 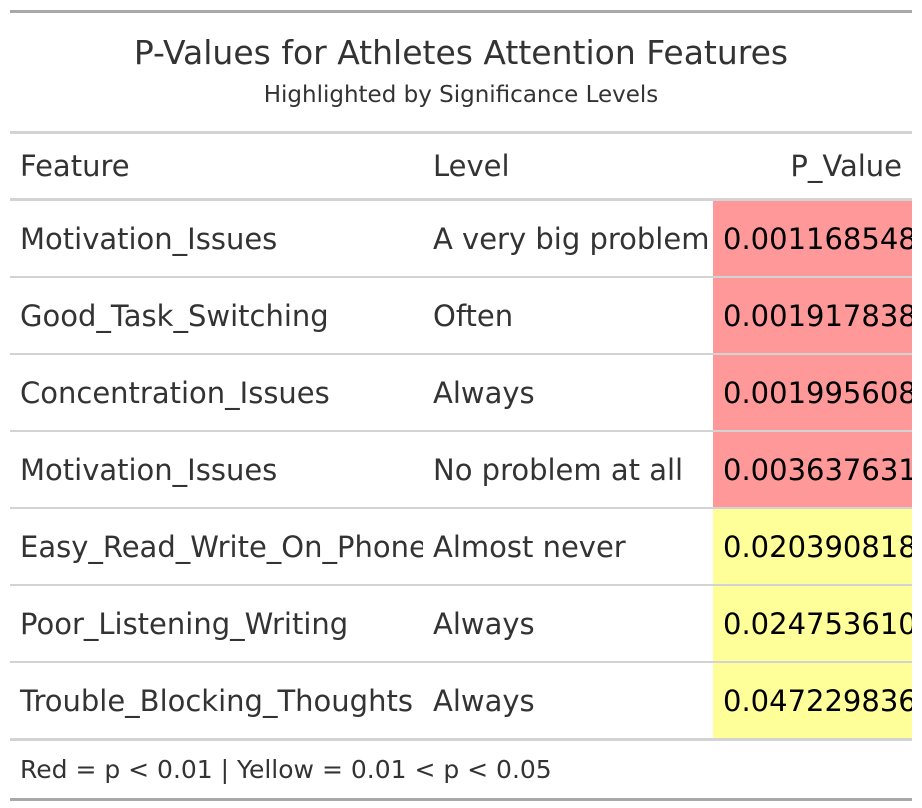 I want to click on column-header-level: Level, so click(x=568, y=167).